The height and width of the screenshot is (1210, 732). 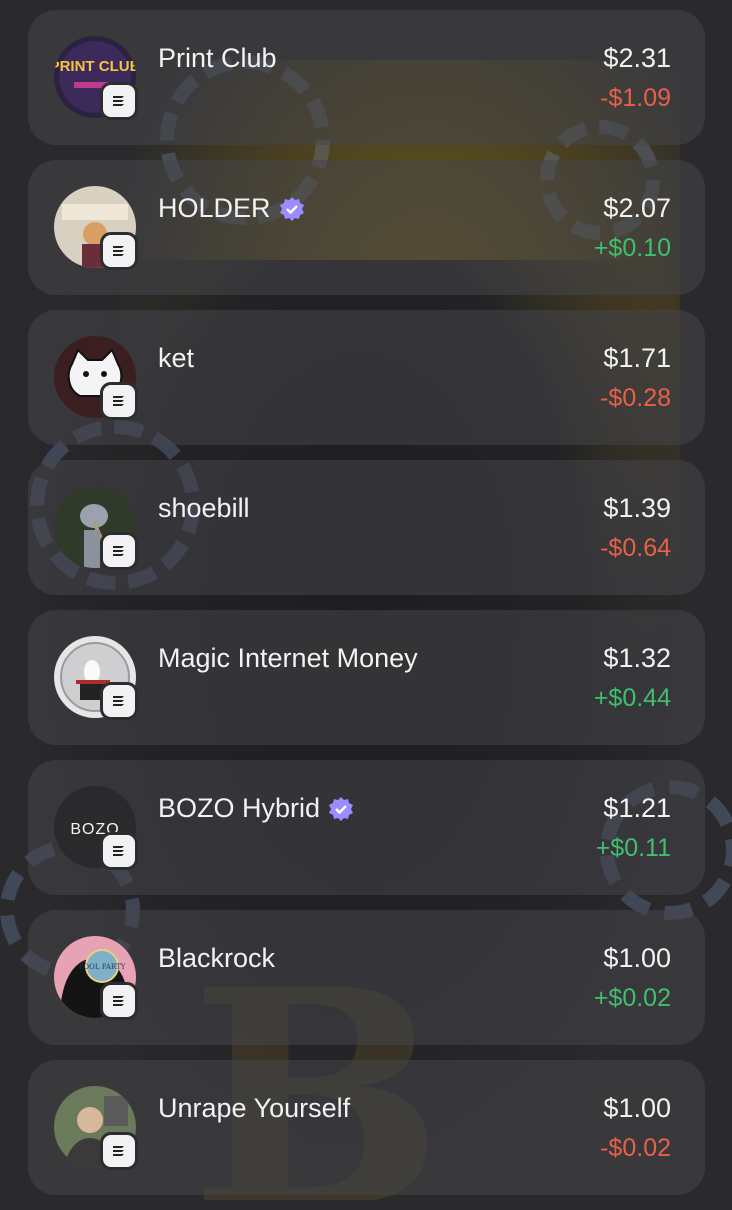 What do you see at coordinates (366, 677) in the screenshot?
I see `token-row-magic-internet-money: Magic Internet Money $1.32 +$0.44` at bounding box center [366, 677].